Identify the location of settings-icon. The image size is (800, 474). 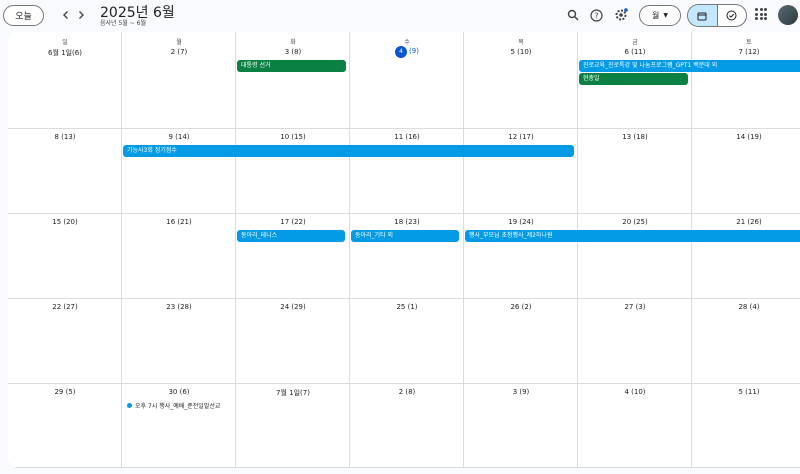
(621, 15).